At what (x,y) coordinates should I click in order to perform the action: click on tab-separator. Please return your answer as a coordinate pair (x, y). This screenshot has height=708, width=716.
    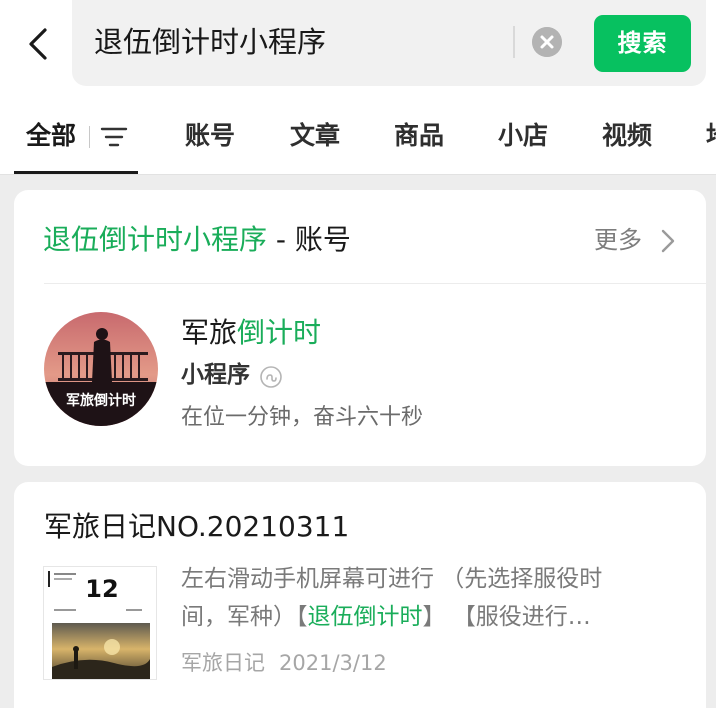
    Looking at the image, I should click on (89, 137).